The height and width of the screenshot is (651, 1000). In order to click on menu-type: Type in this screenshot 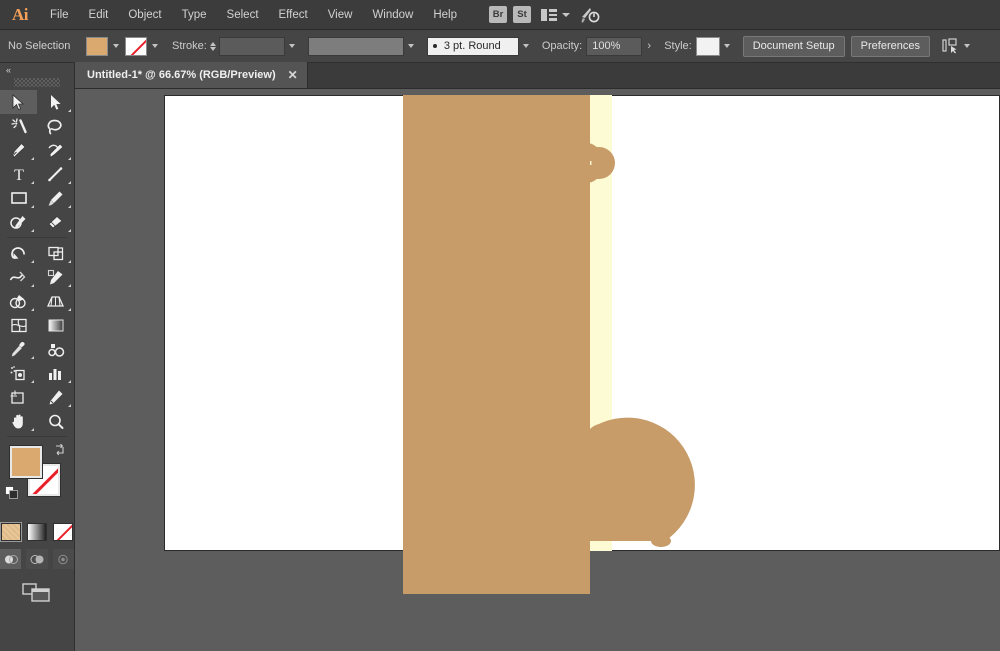, I will do `click(194, 15)`.